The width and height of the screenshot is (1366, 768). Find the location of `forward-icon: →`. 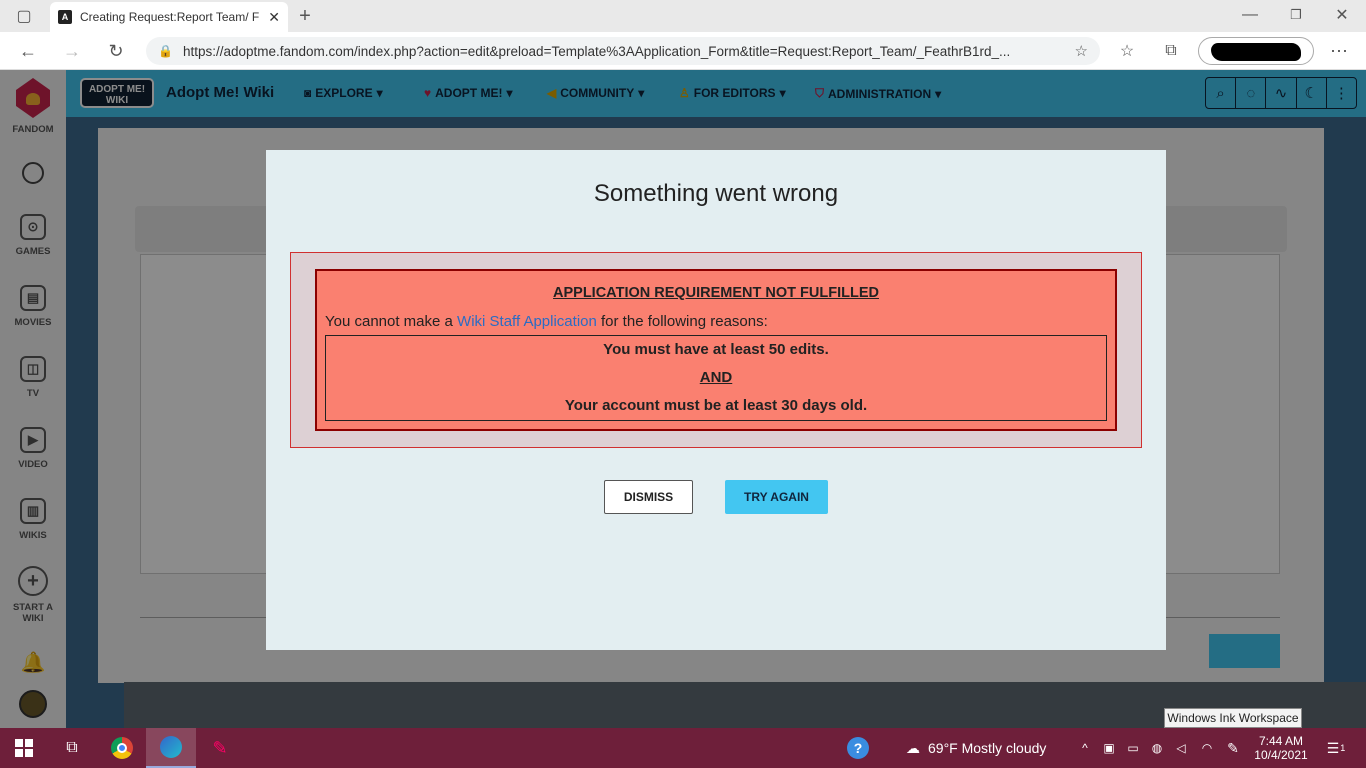

forward-icon: → is located at coordinates (72, 51).